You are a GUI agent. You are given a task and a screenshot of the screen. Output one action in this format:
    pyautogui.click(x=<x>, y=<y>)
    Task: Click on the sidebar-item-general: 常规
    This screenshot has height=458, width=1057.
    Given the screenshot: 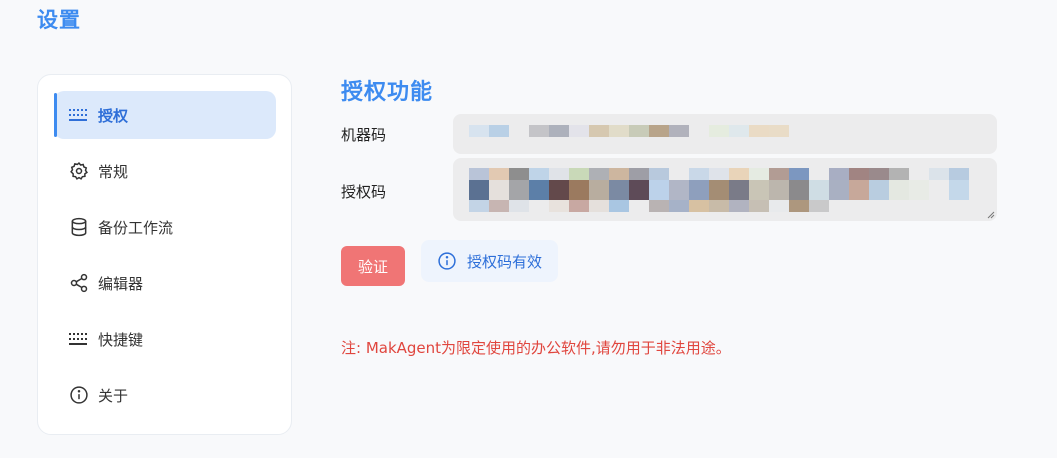 What is the action you would take?
    pyautogui.click(x=165, y=171)
    